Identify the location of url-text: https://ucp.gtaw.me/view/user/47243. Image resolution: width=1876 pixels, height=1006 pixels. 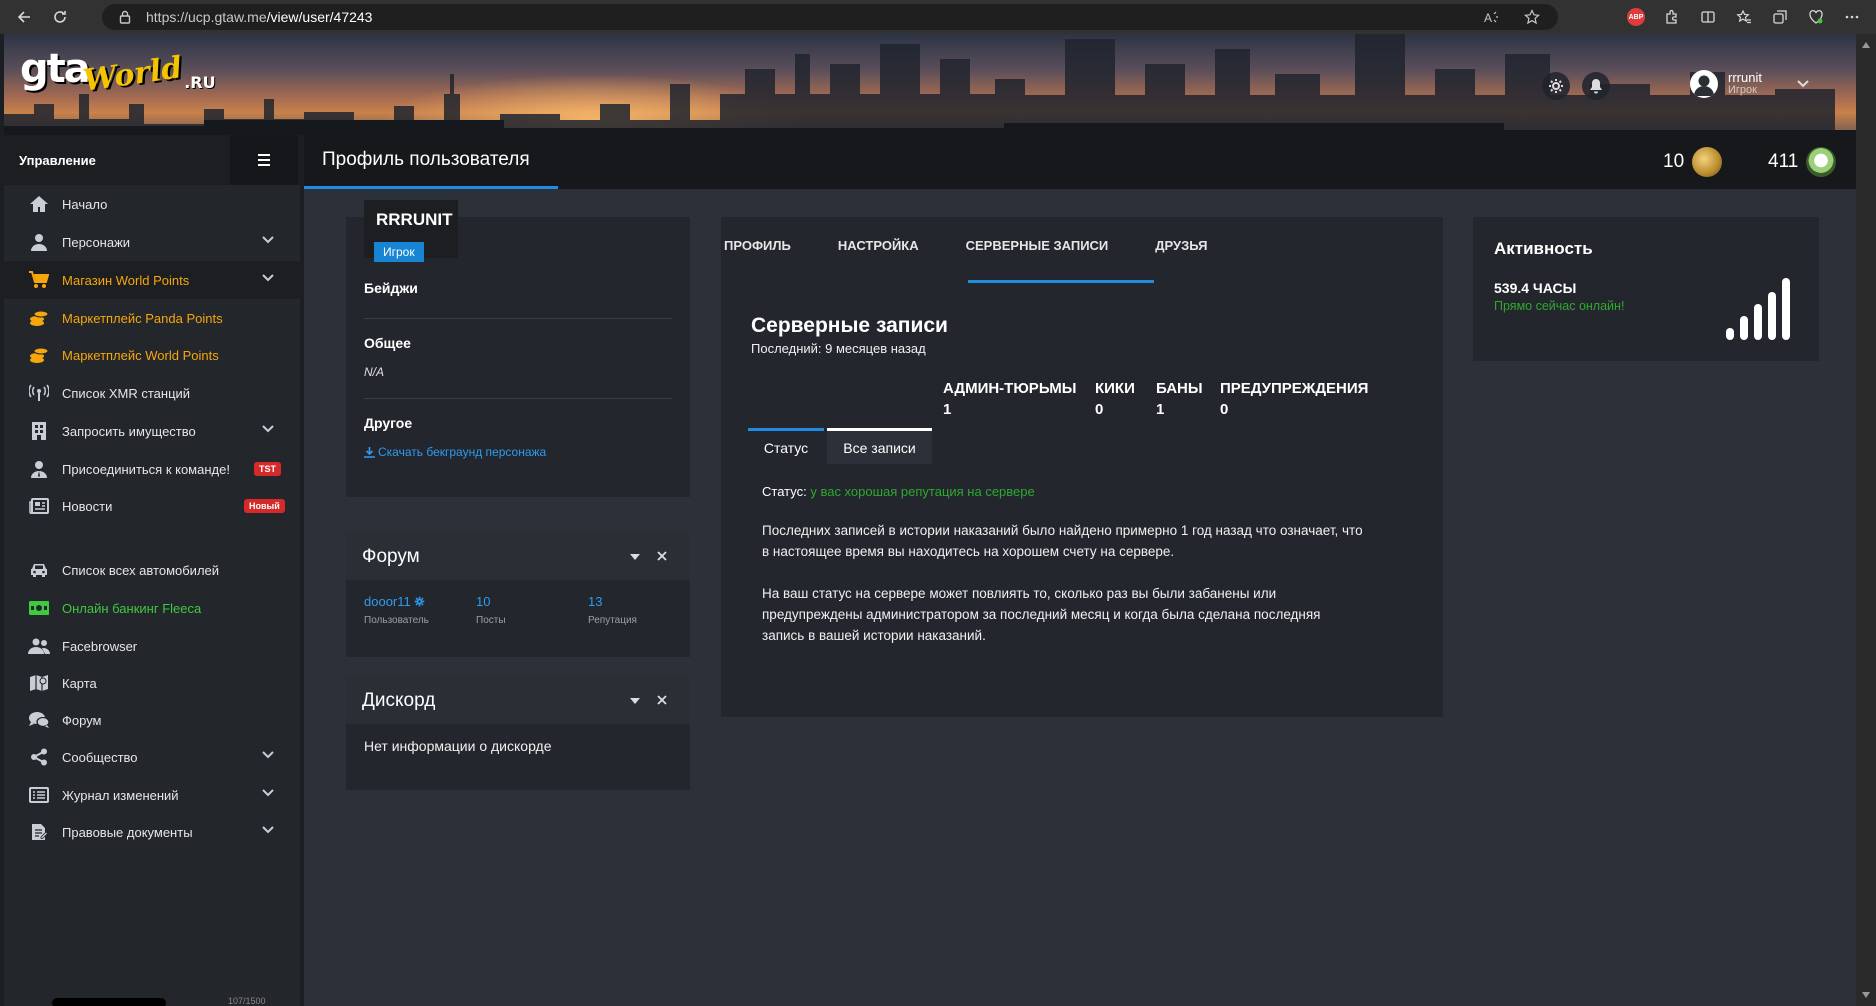
(259, 17).